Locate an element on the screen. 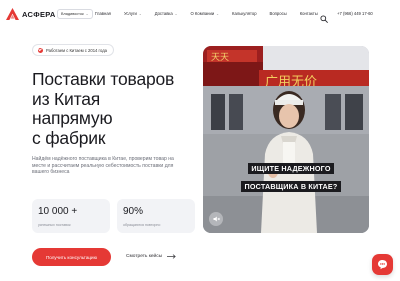 The image size is (400, 281). stat-card-repeat: 90% обращаются повторно is located at coordinates (156, 216).